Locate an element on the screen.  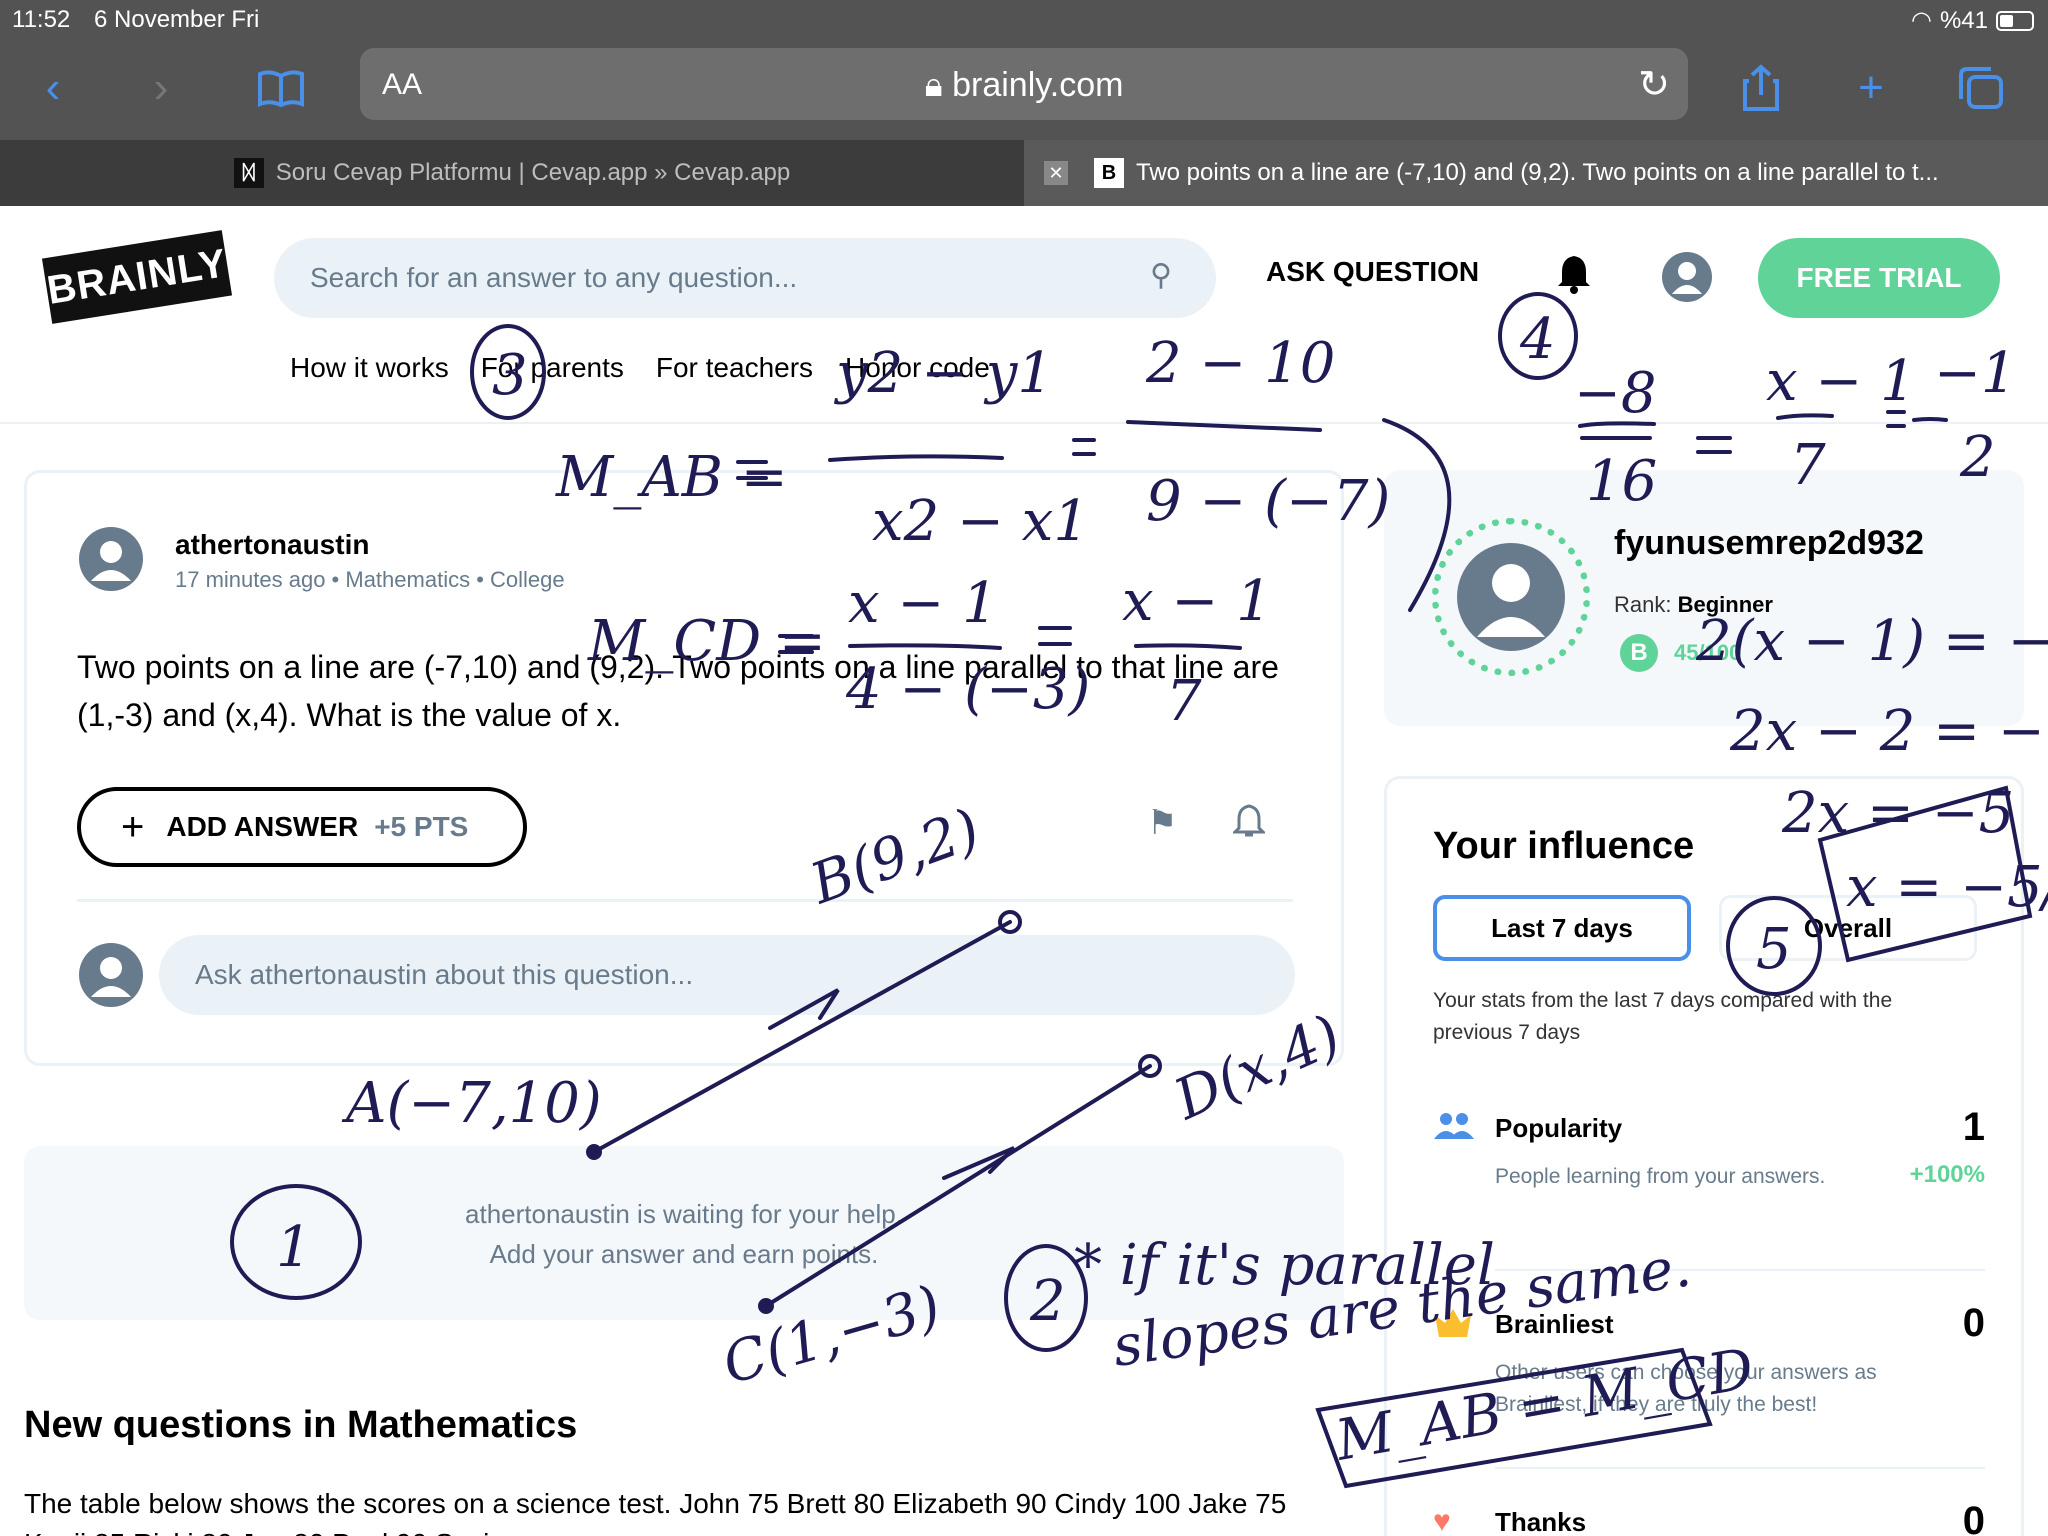
profile-points: B 45/100 is located at coordinates (1680, 653).